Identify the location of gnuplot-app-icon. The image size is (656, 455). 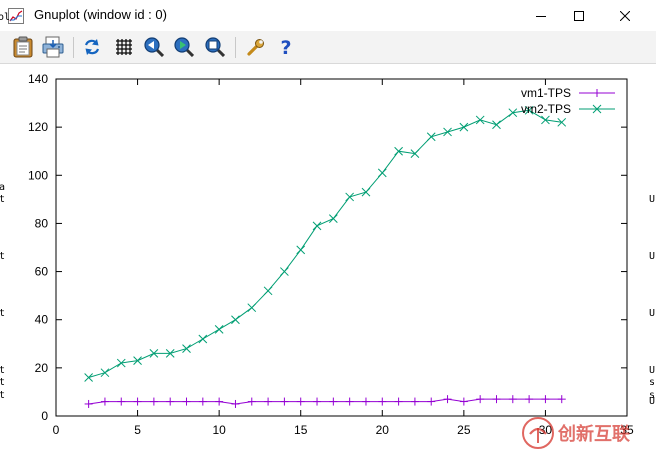
(16, 16).